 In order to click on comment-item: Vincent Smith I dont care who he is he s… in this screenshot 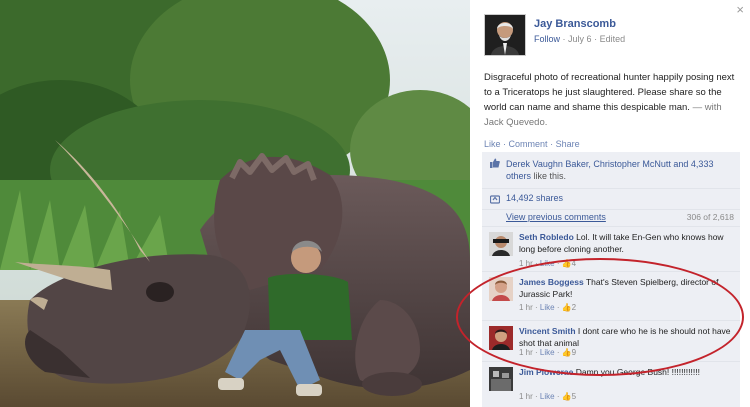, I will do `click(611, 341)`.